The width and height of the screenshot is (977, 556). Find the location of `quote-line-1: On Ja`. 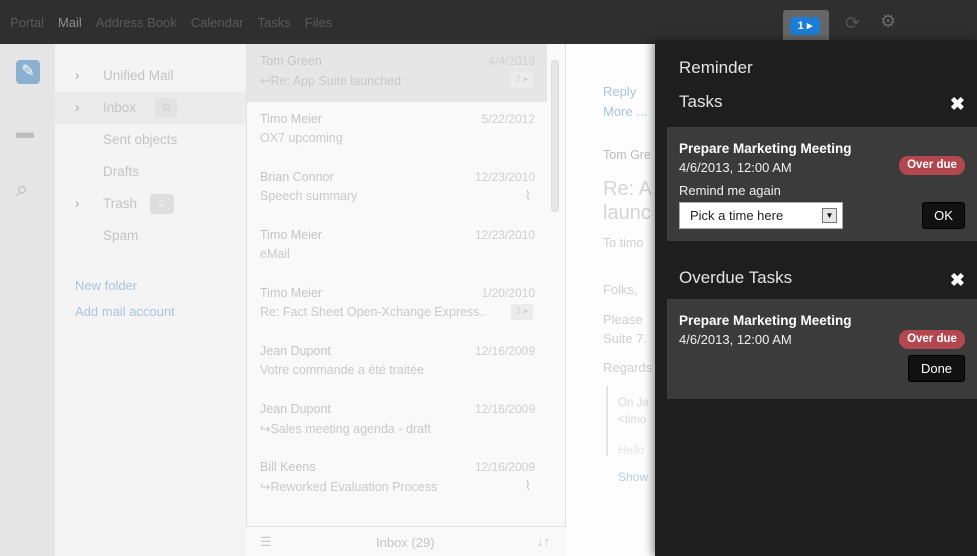

quote-line-1: On Ja is located at coordinates (633, 403).